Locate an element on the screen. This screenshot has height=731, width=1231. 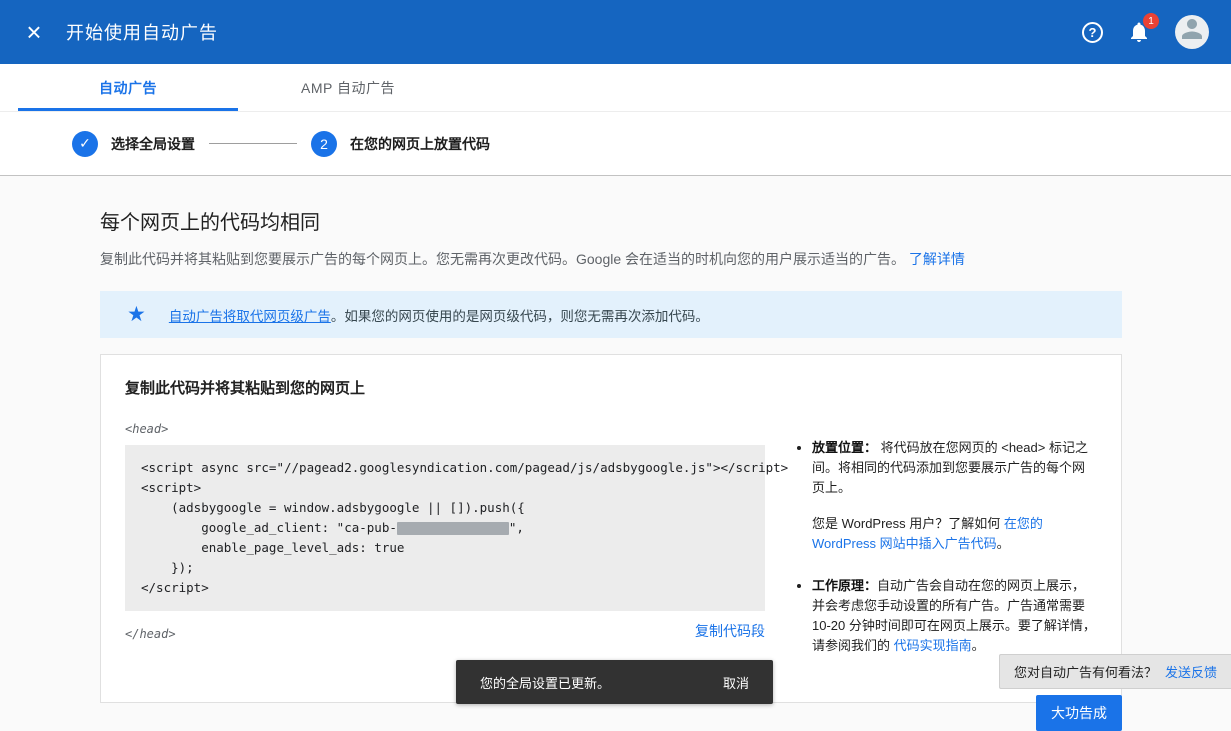
head-open-tag: <head> is located at coordinates (147, 429).